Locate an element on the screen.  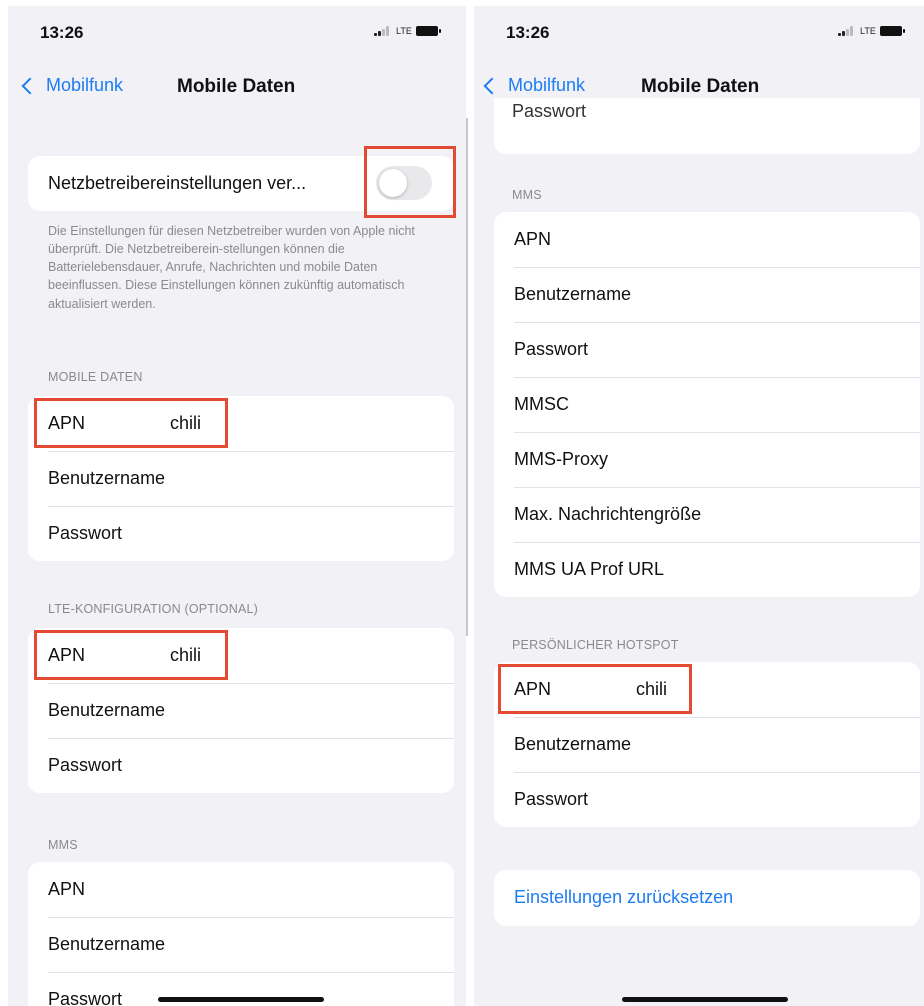
reset-row: Einstellungen zurücksetzen is located at coordinates (707, 897).